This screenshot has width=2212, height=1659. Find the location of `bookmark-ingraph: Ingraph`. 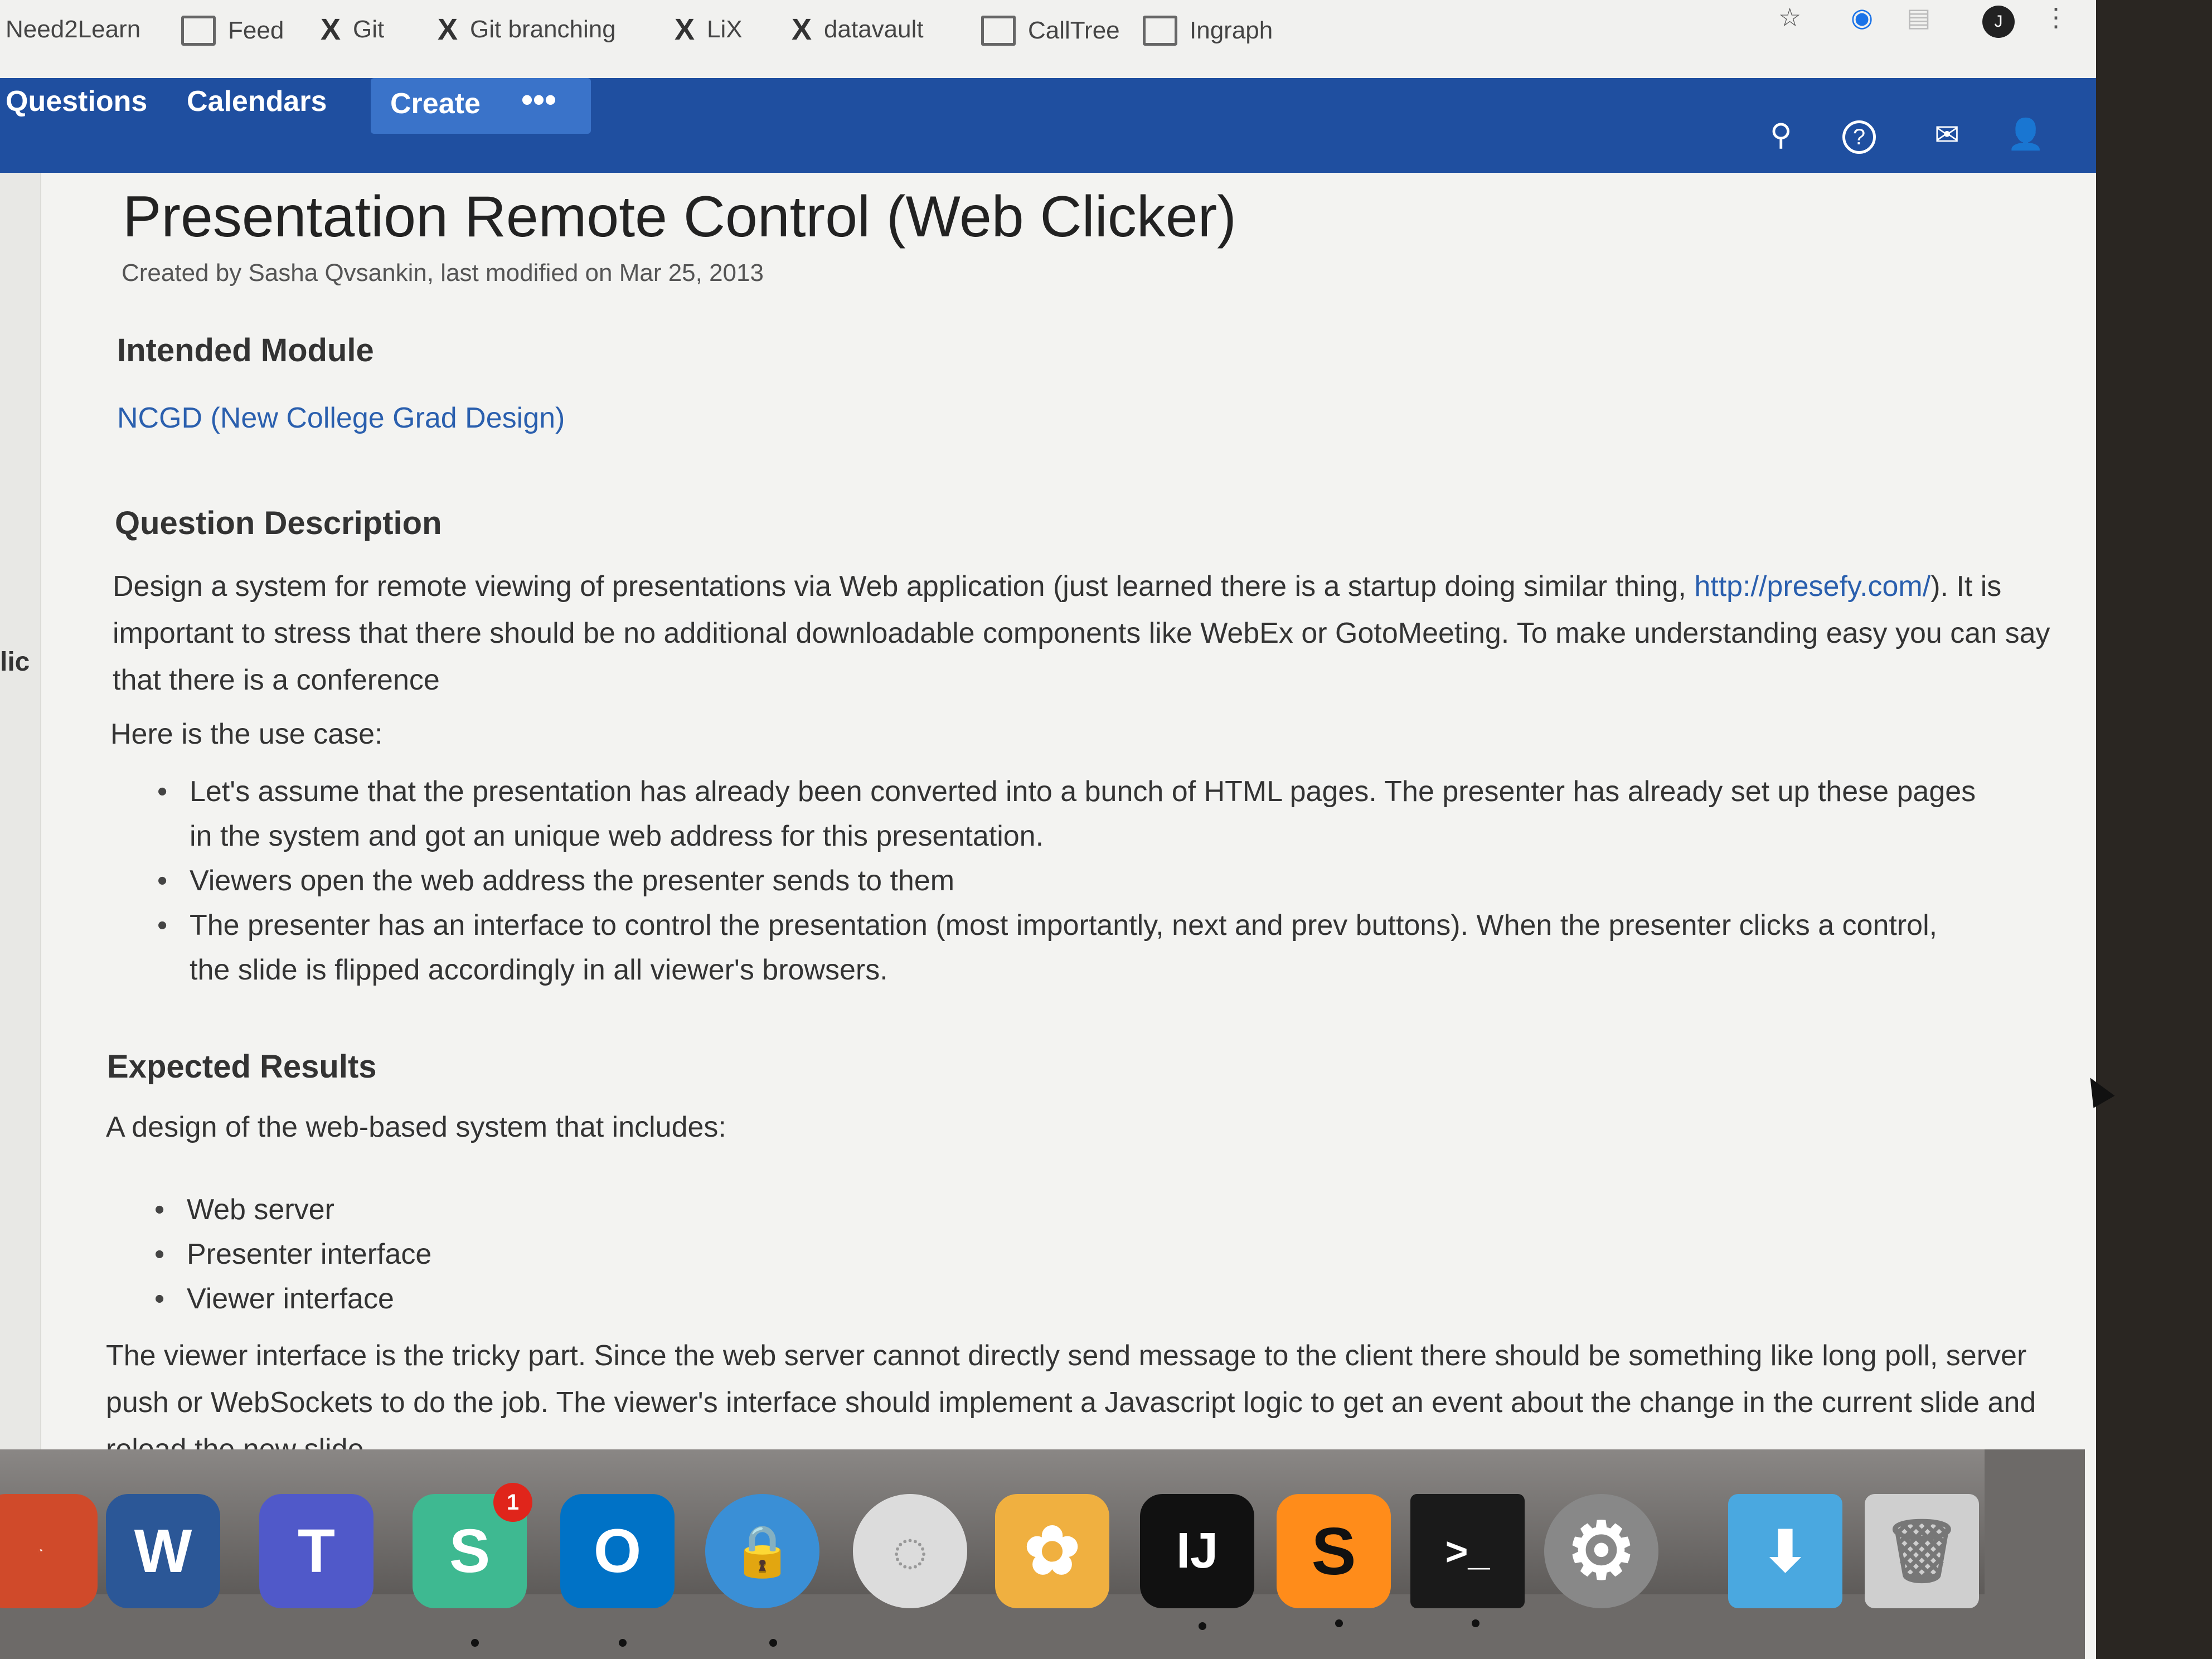

bookmark-ingraph: Ingraph is located at coordinates (1208, 31).